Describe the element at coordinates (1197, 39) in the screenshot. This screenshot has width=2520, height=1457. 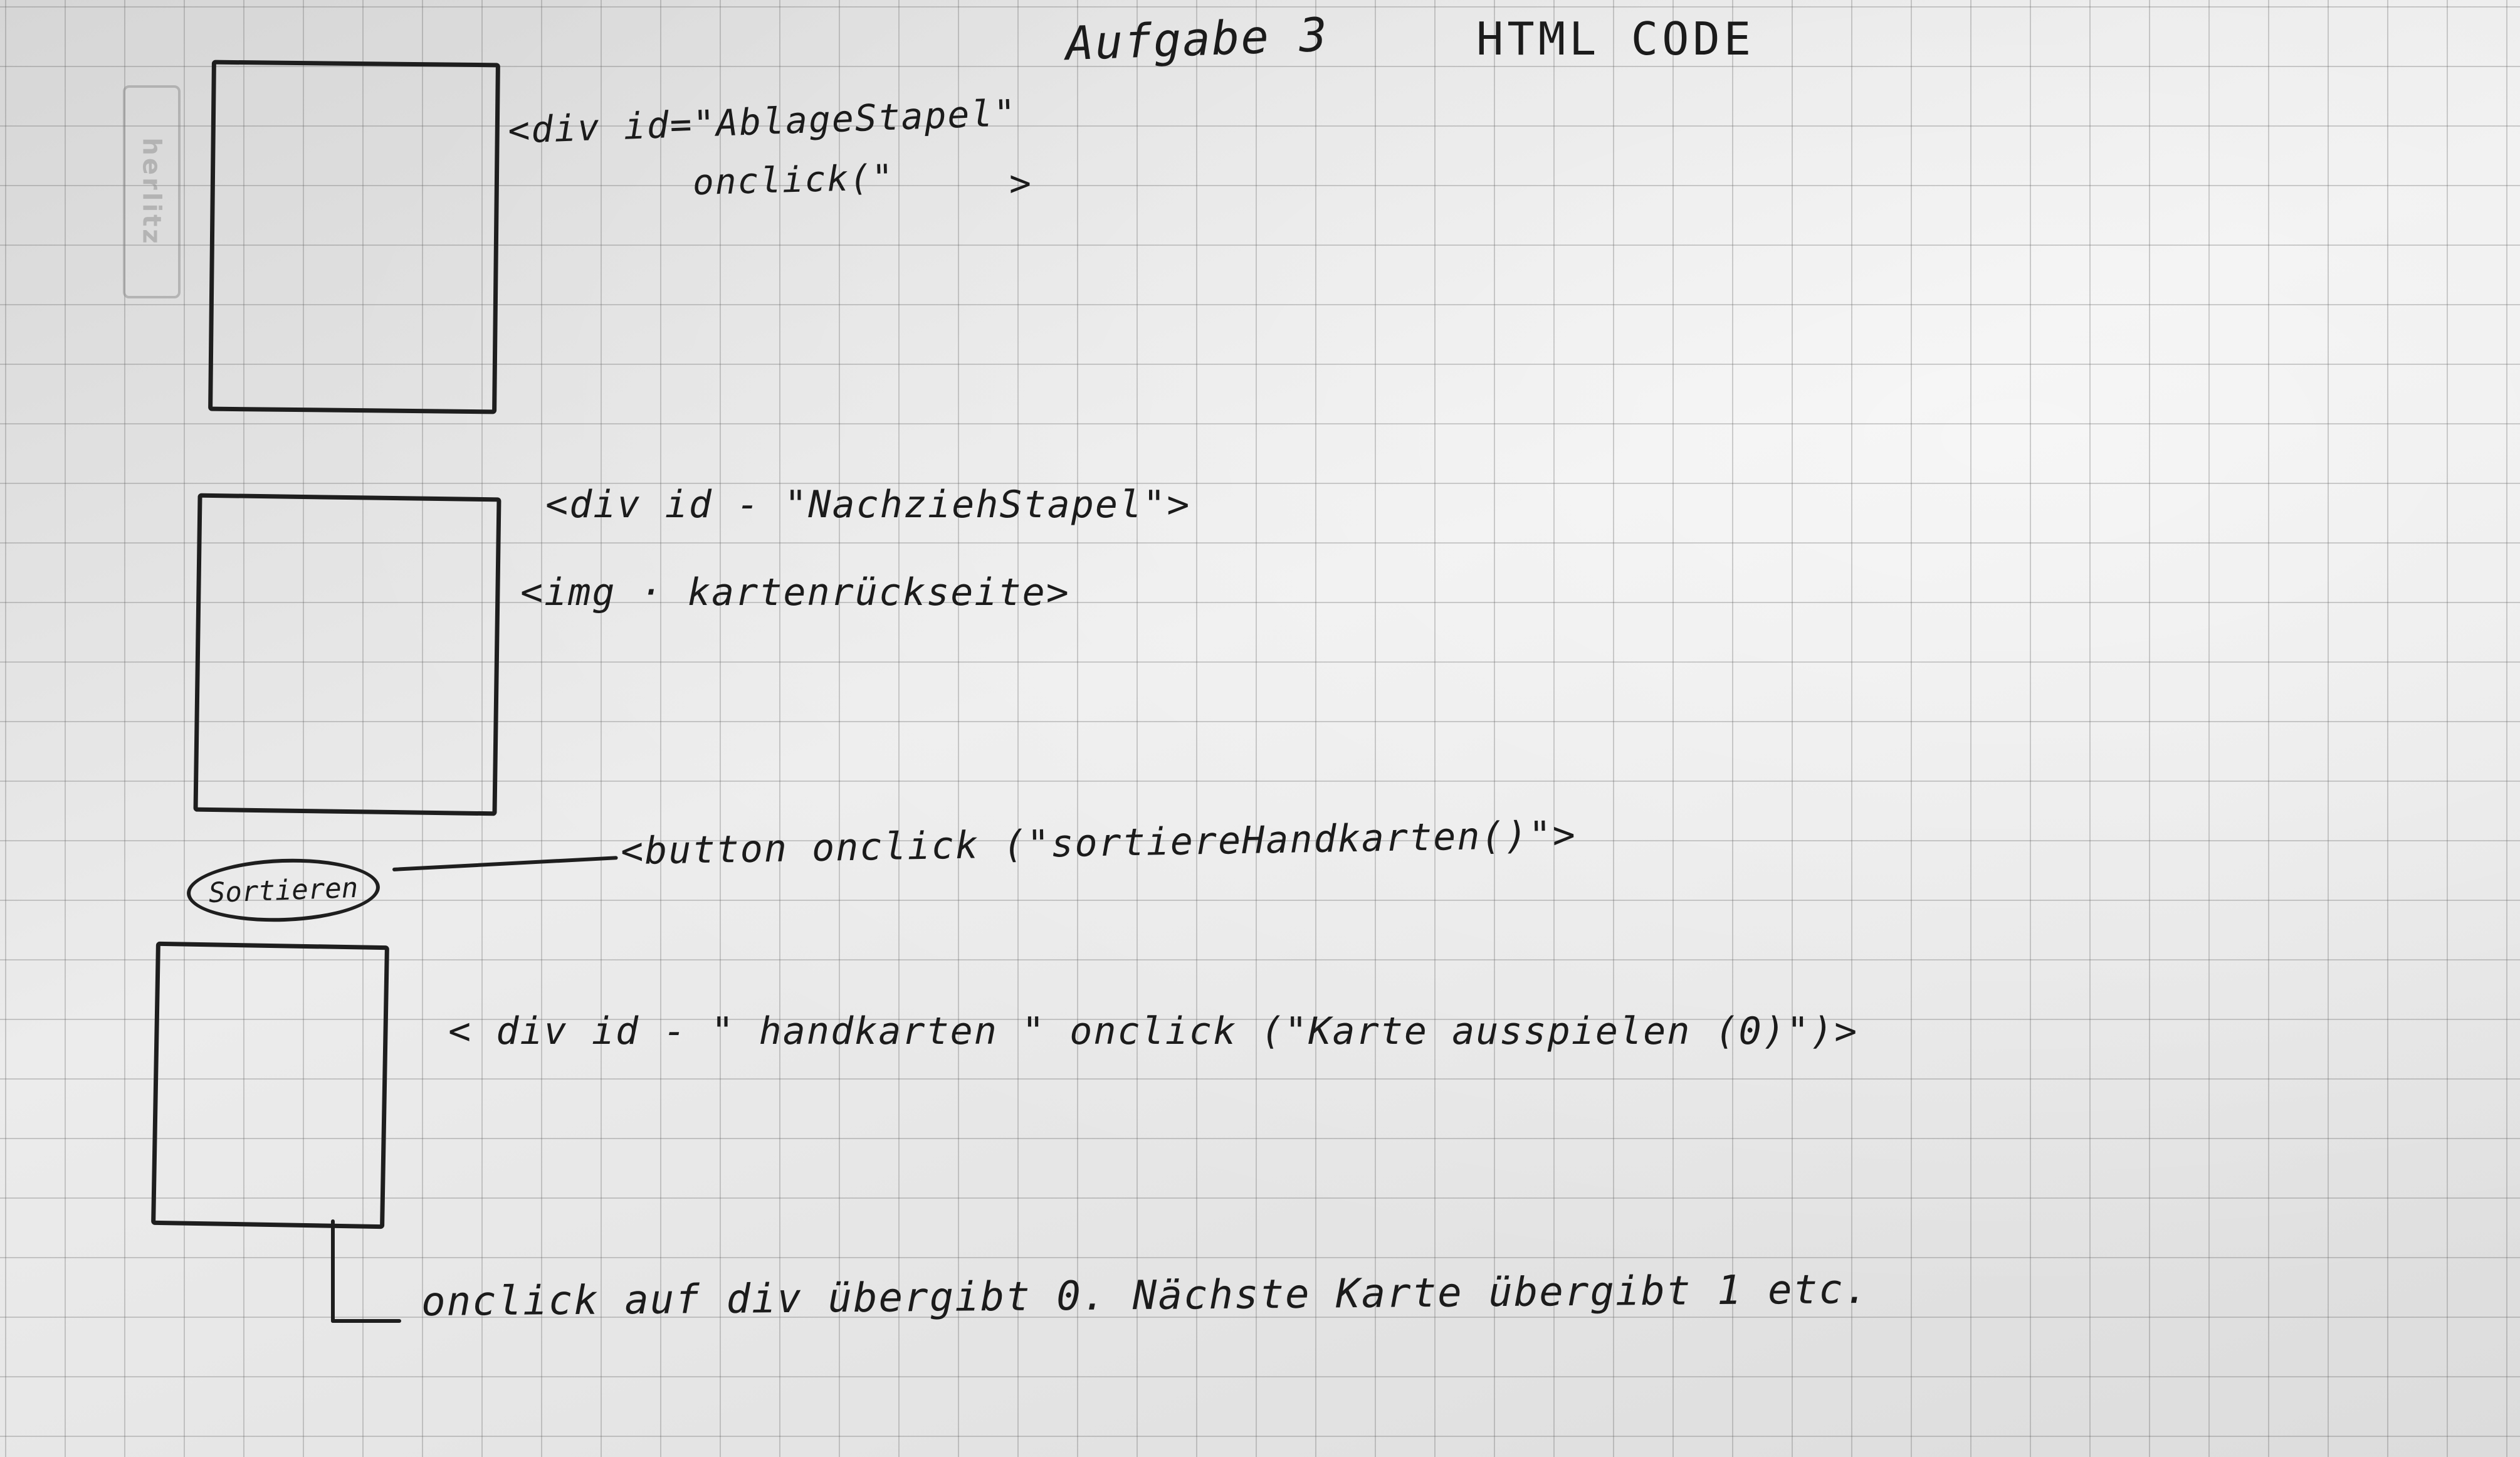
I see `page-title: Aufgabe 3` at that location.